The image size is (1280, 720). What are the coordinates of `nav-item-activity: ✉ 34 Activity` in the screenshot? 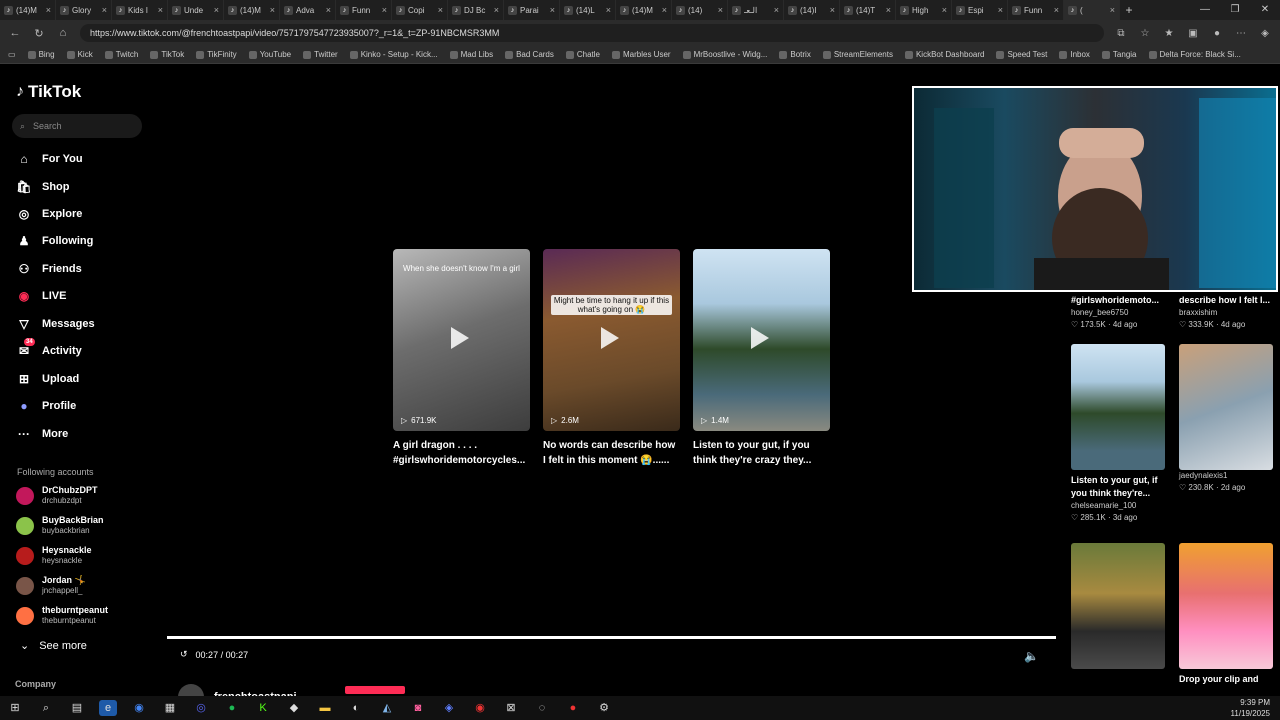 It's located at (49, 348).